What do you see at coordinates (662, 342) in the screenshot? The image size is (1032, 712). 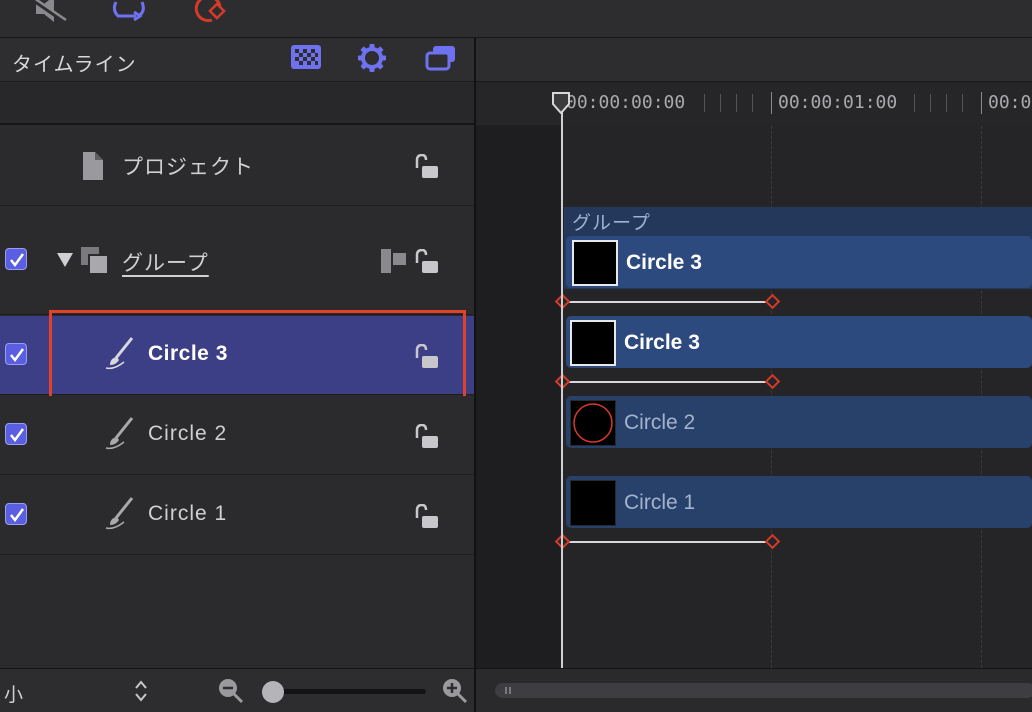 I see `clip-label-circle-3: Circle 3` at bounding box center [662, 342].